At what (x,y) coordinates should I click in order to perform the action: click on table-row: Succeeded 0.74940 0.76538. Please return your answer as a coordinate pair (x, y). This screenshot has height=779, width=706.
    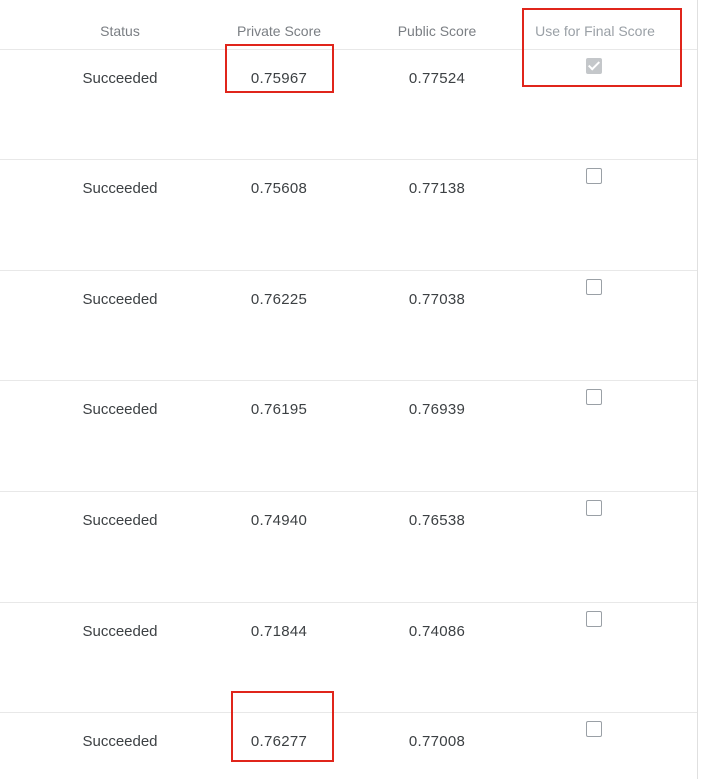
    Looking at the image, I should click on (349, 547).